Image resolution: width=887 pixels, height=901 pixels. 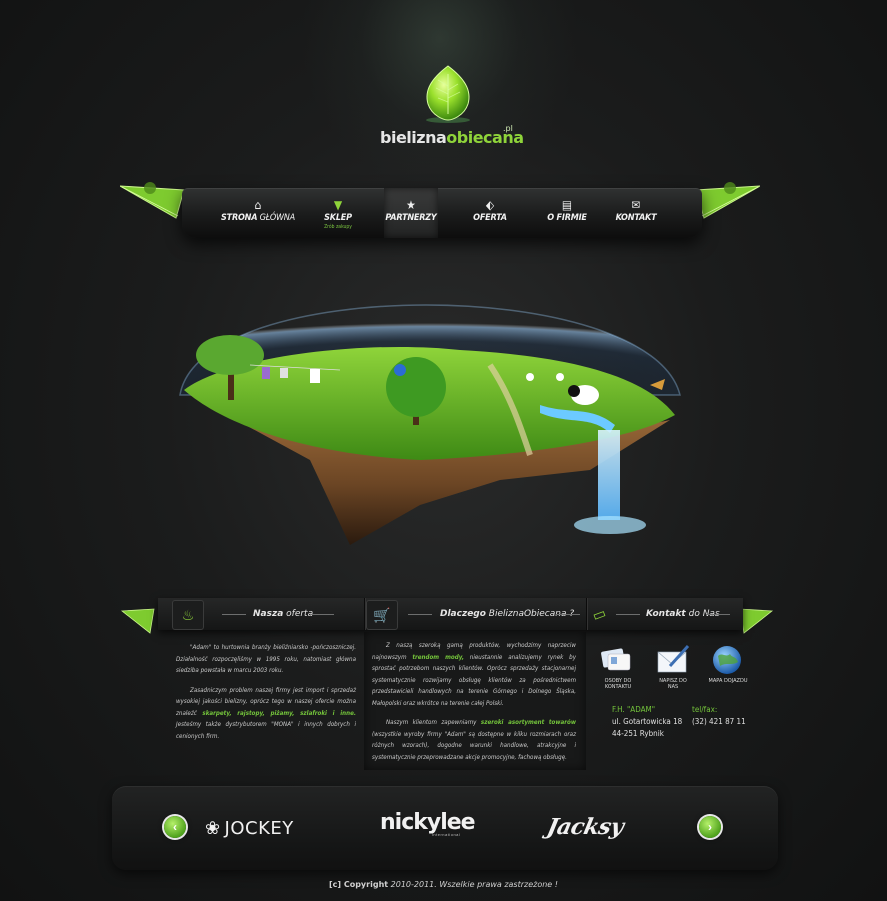 I want to click on why-p1-highlight: trendom mody,, so click(x=438, y=657).